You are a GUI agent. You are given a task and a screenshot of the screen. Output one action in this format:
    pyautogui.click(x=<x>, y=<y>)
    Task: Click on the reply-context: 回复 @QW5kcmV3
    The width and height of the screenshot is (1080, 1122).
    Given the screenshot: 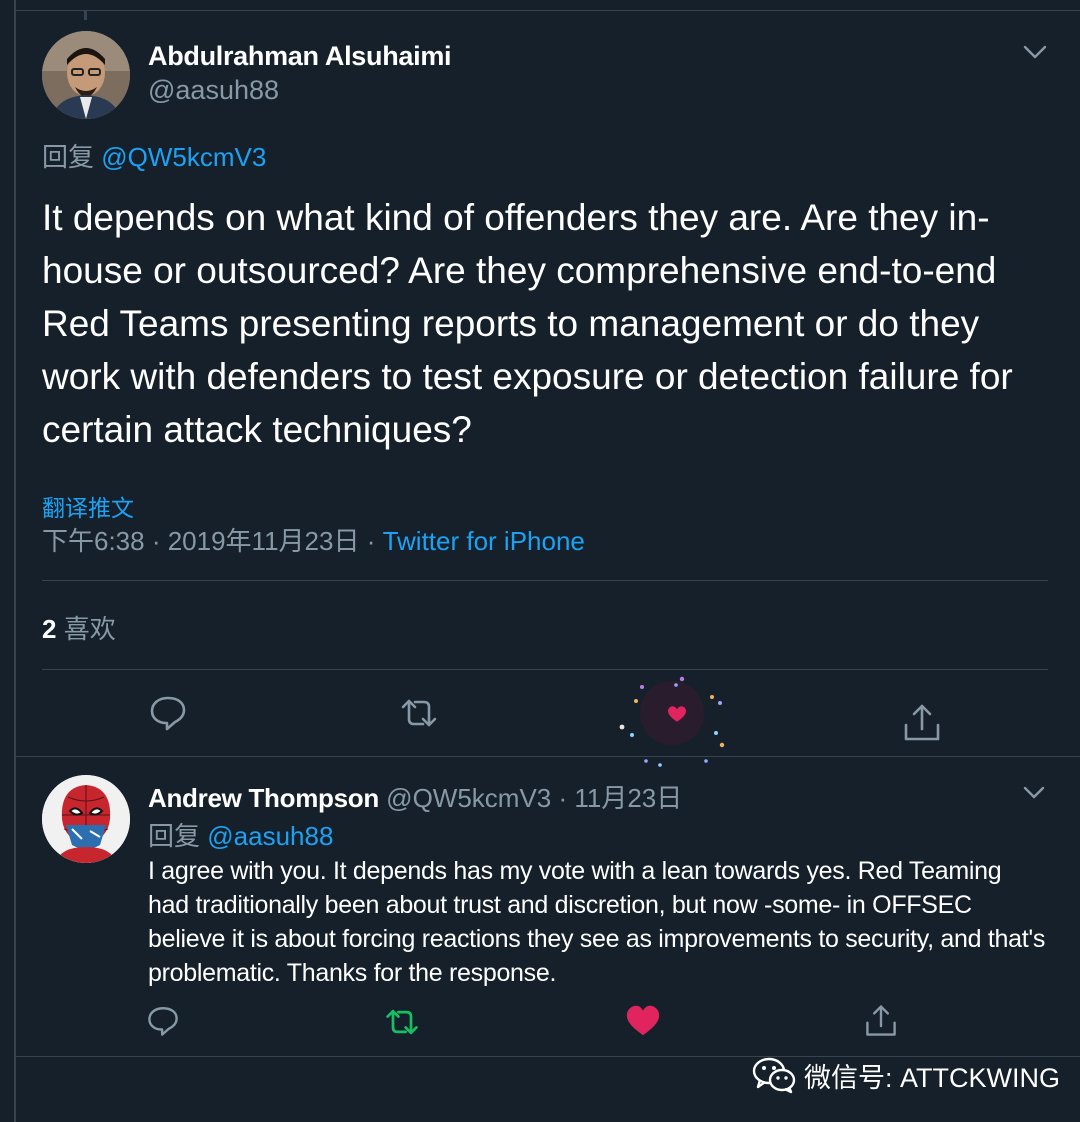 What is the action you would take?
    pyautogui.click(x=154, y=155)
    